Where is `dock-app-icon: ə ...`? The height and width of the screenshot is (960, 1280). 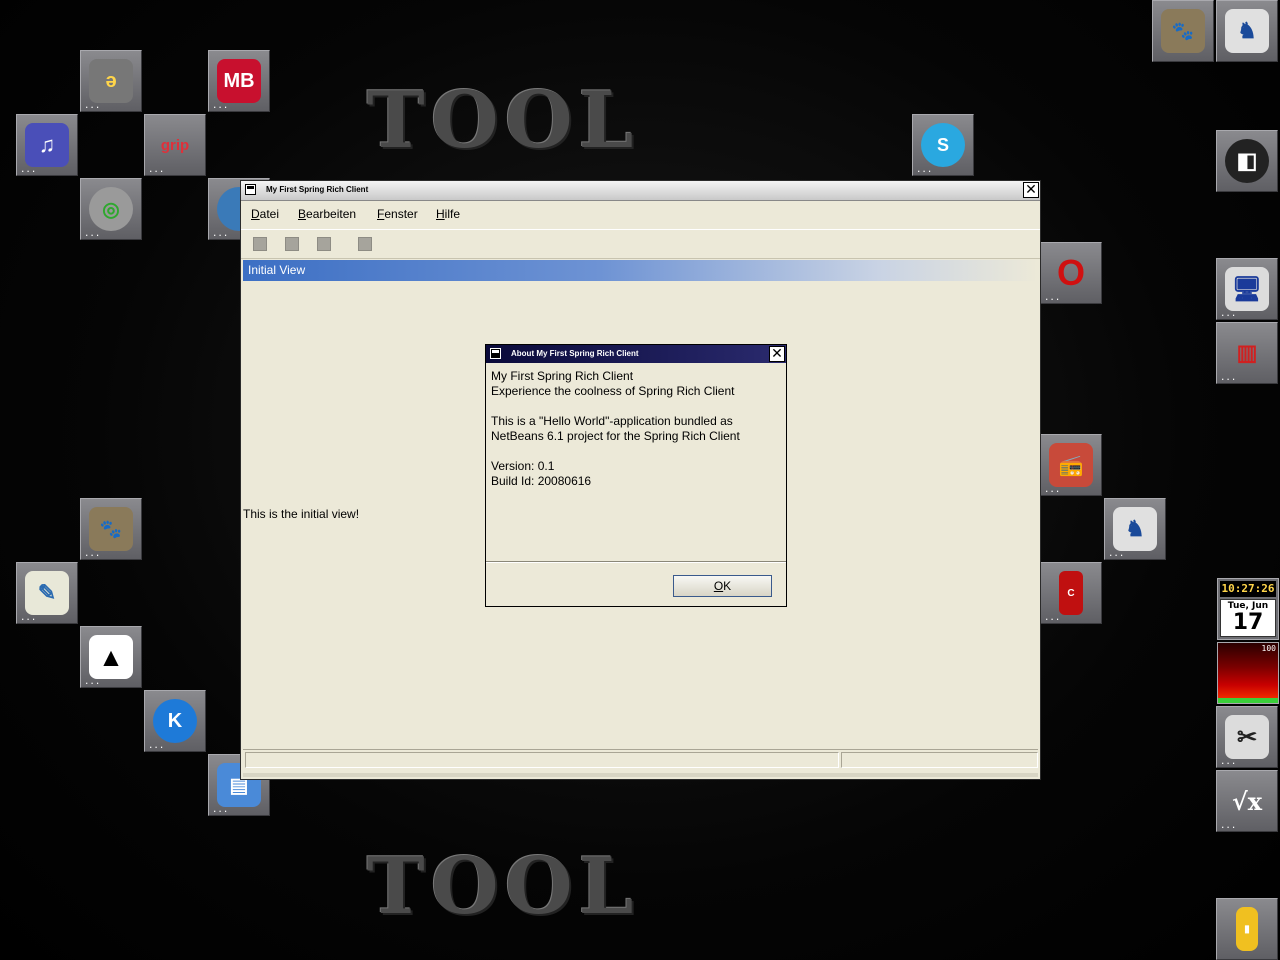
dock-app-icon: ə ... is located at coordinates (111, 81).